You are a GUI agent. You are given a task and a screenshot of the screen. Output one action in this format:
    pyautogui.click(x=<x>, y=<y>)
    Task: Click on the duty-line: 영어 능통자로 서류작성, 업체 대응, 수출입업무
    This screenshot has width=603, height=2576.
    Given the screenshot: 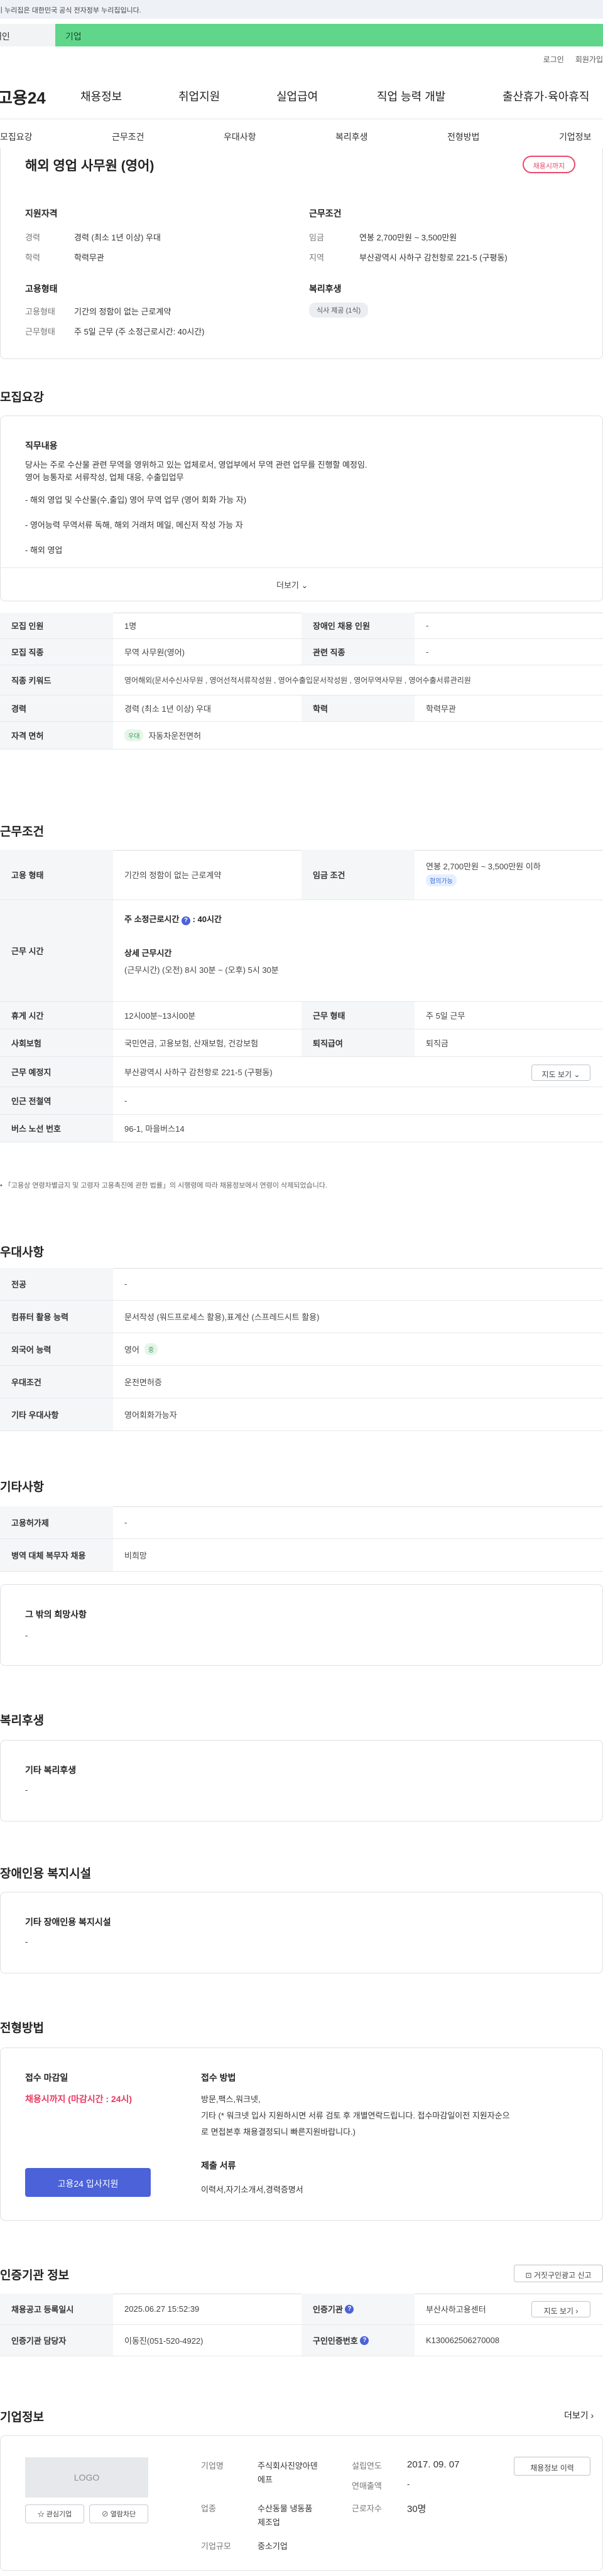 What is the action you would take?
    pyautogui.click(x=104, y=477)
    